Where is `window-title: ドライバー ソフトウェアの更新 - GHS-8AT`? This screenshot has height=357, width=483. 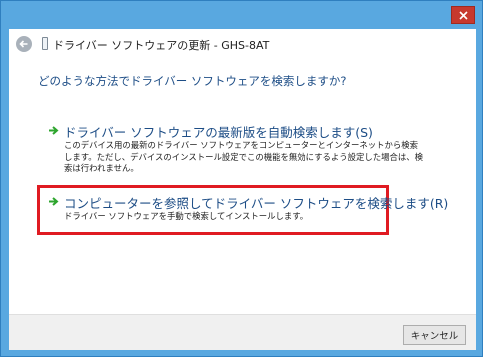 window-title: ドライバー ソフトウェアの更新 - GHS-8AT is located at coordinates (161, 45).